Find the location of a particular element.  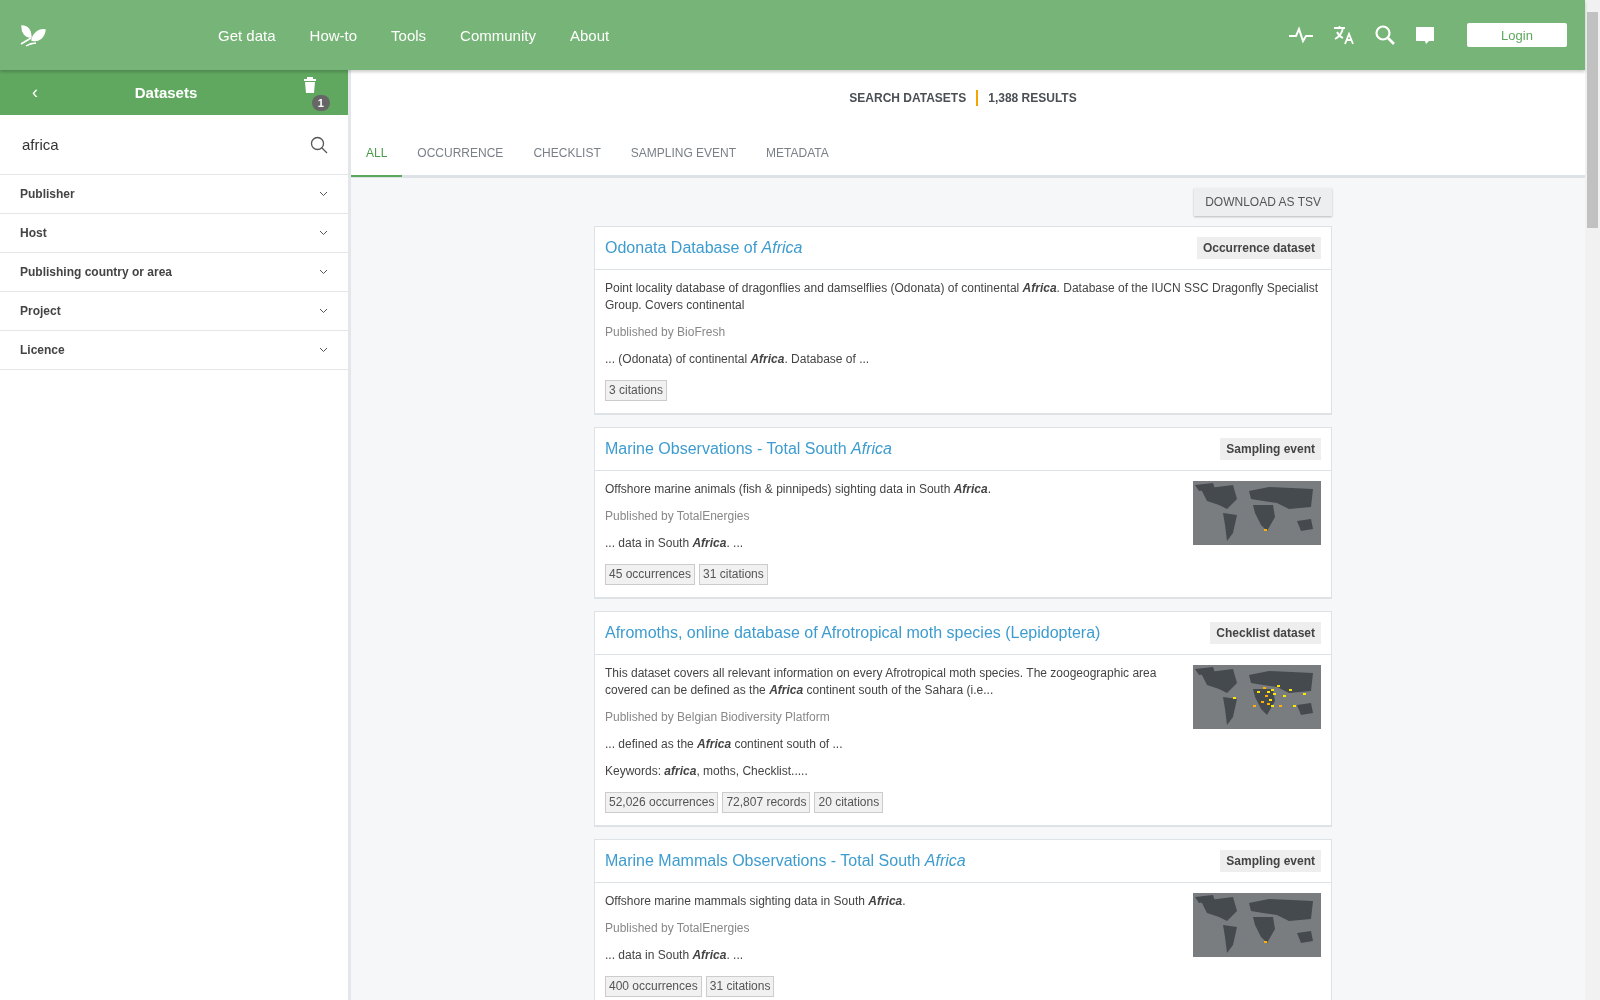

clear-filters-button: 1 is located at coordinates (310, 92).